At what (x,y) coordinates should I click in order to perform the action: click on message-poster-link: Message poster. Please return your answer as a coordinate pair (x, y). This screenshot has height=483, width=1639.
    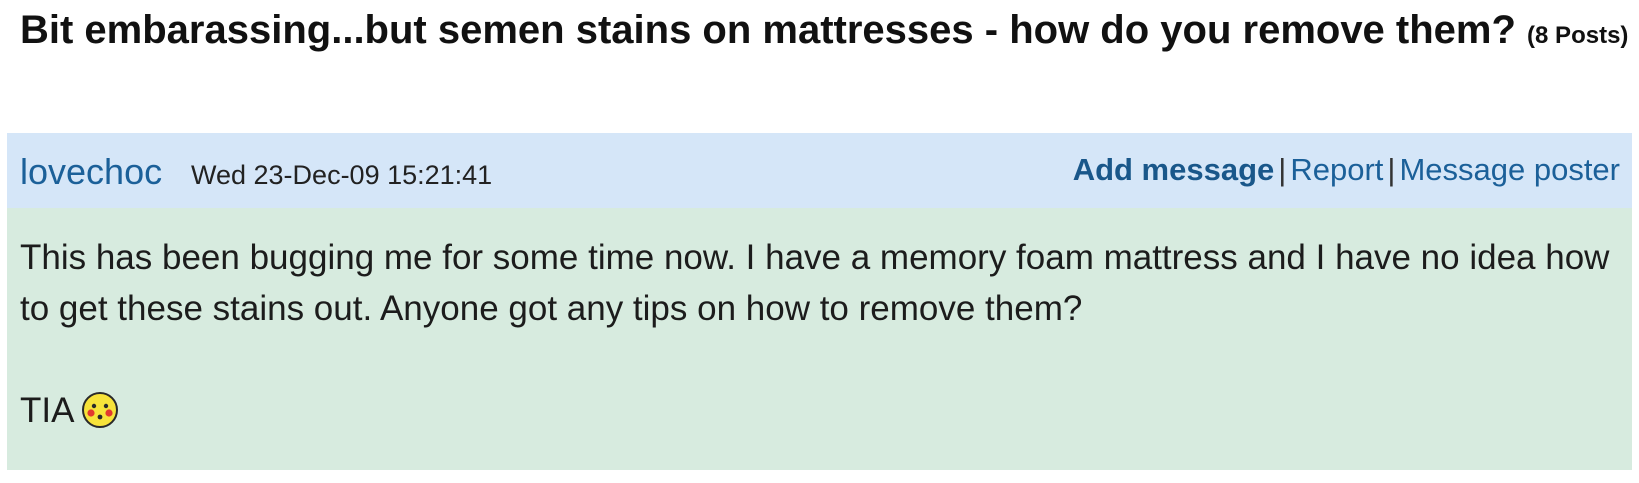
    Looking at the image, I should click on (1509, 169).